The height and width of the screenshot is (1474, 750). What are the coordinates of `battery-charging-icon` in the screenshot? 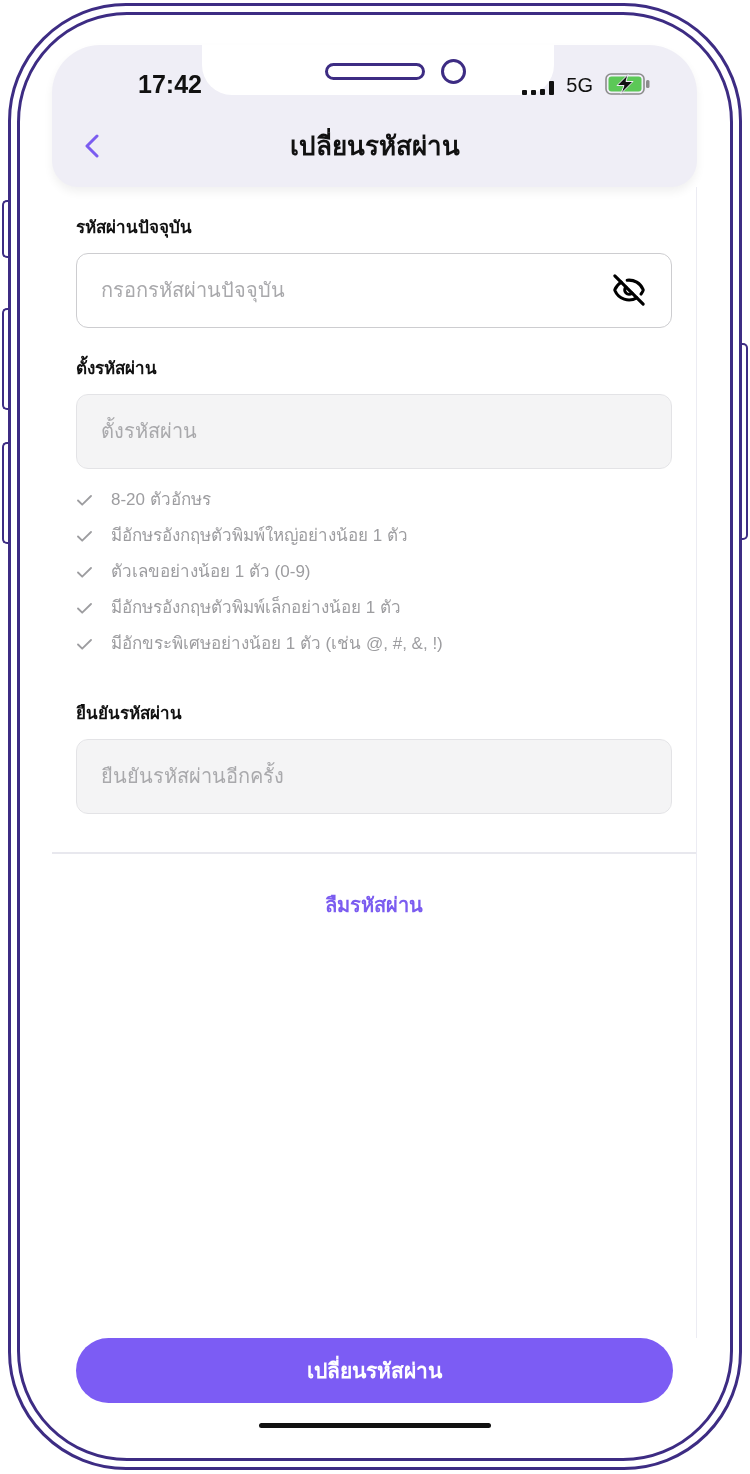 It's located at (628, 84).